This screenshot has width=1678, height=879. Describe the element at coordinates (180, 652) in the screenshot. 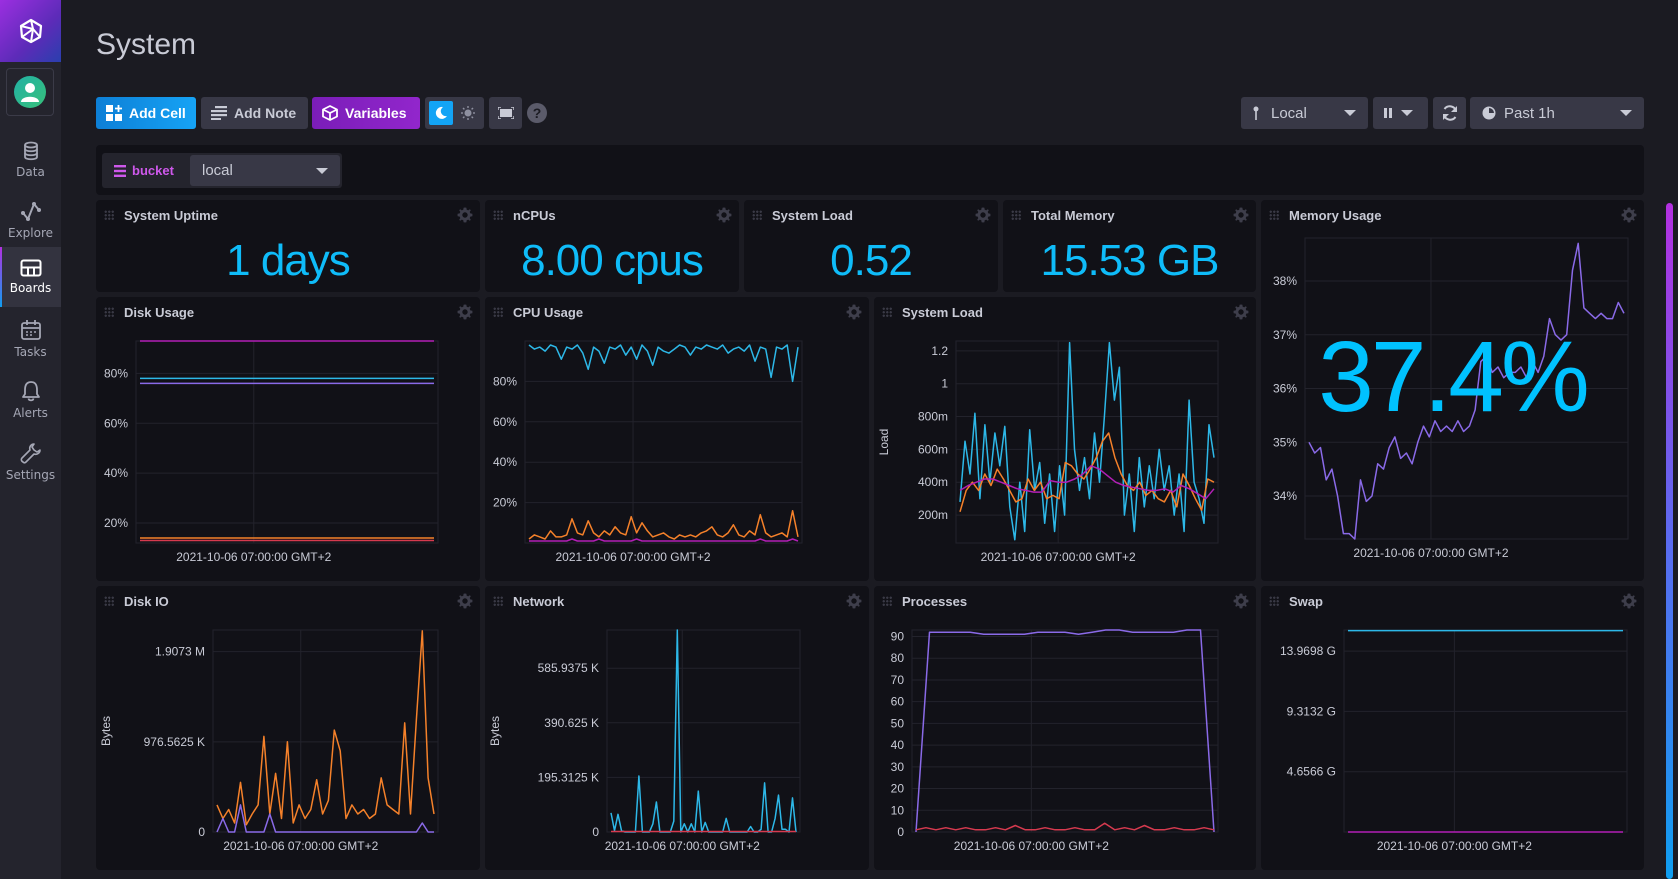

I see `y-tick-label: 1.9073 M` at that location.